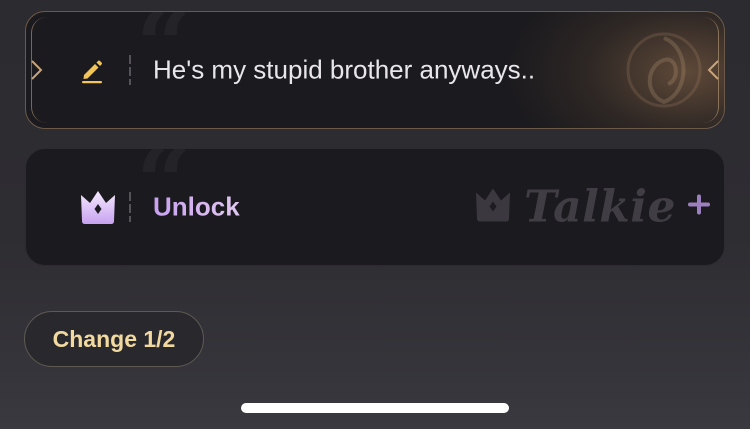 The width and height of the screenshot is (750, 429). Describe the element at coordinates (196, 206) in the screenshot. I see `unlock-label: Unlock` at that location.